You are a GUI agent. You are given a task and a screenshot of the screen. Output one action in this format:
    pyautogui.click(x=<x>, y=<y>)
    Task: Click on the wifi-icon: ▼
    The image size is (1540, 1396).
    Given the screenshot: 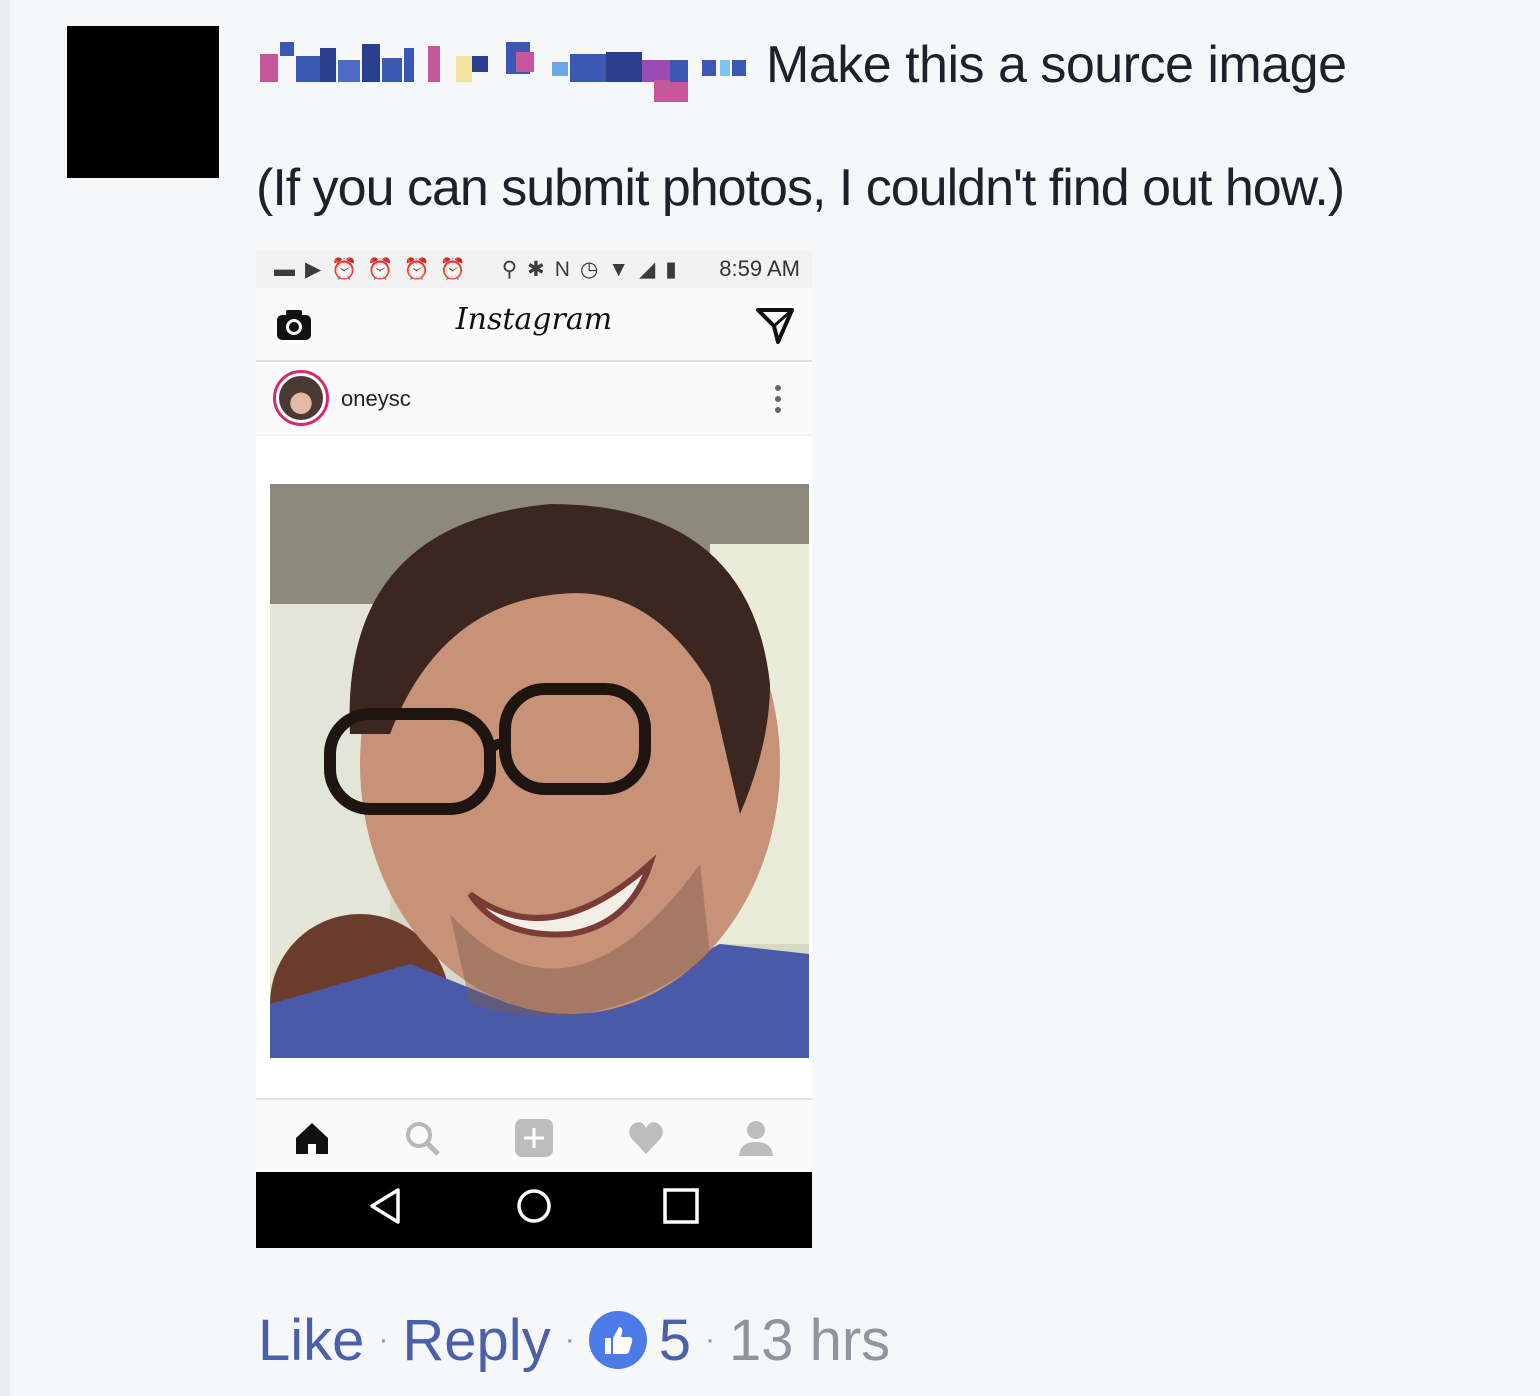 What is the action you would take?
    pyautogui.click(x=619, y=269)
    